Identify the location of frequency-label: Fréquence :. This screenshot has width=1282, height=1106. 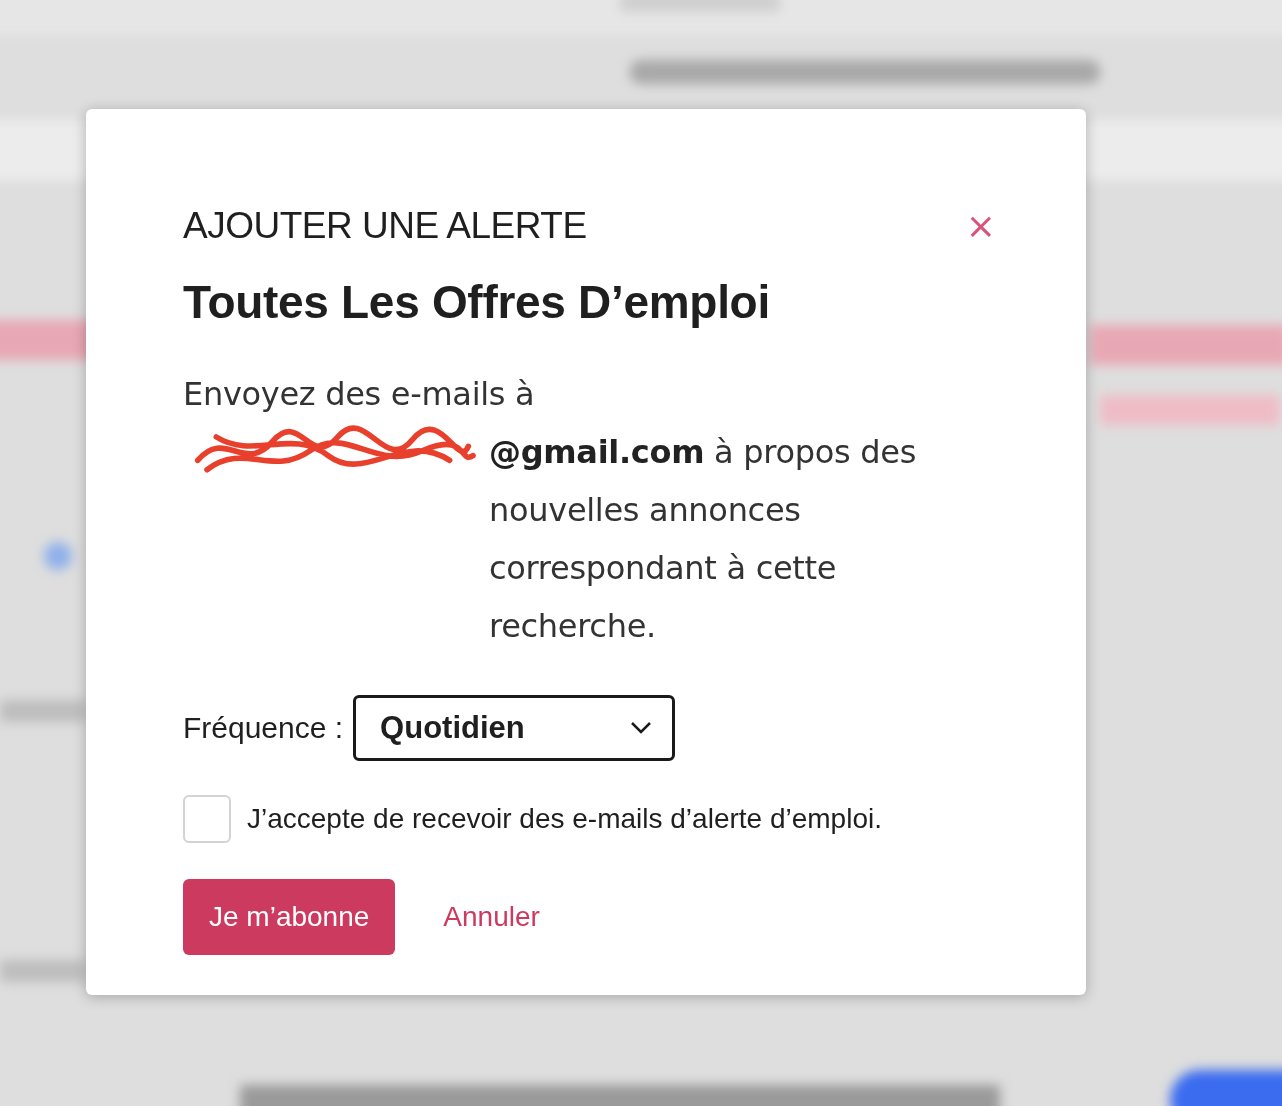
(263, 728).